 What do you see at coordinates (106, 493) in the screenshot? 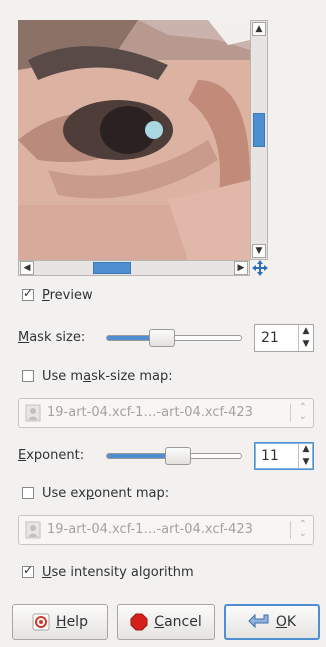
I see `use-exponent-map-label: Use exponent map:` at bounding box center [106, 493].